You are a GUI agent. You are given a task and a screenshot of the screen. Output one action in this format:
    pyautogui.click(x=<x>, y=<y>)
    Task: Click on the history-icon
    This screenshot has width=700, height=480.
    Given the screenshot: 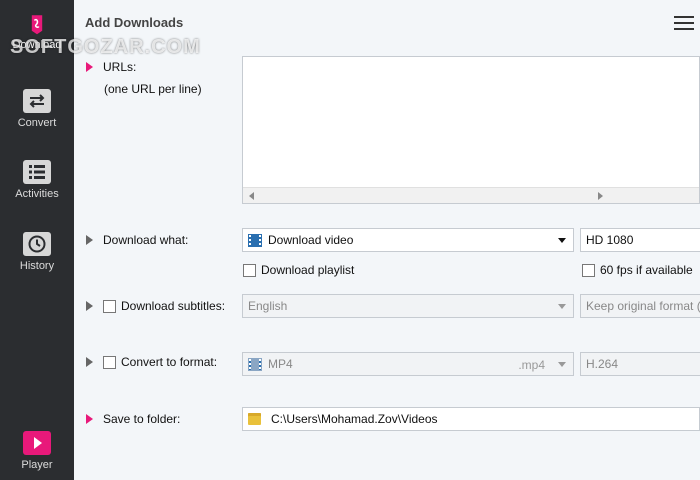 What is the action you would take?
    pyautogui.click(x=37, y=244)
    